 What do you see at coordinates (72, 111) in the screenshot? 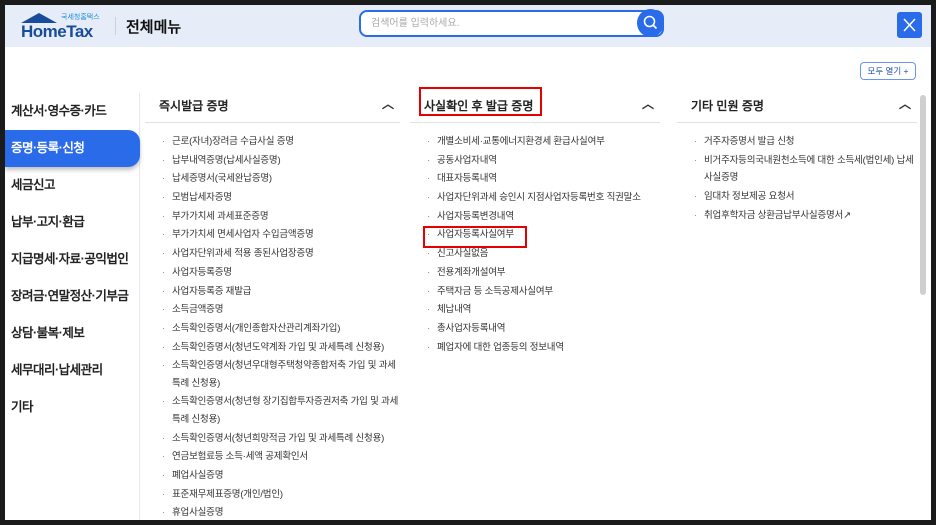
I see `sidebar-item: 계산서·영수증·카드` at bounding box center [72, 111].